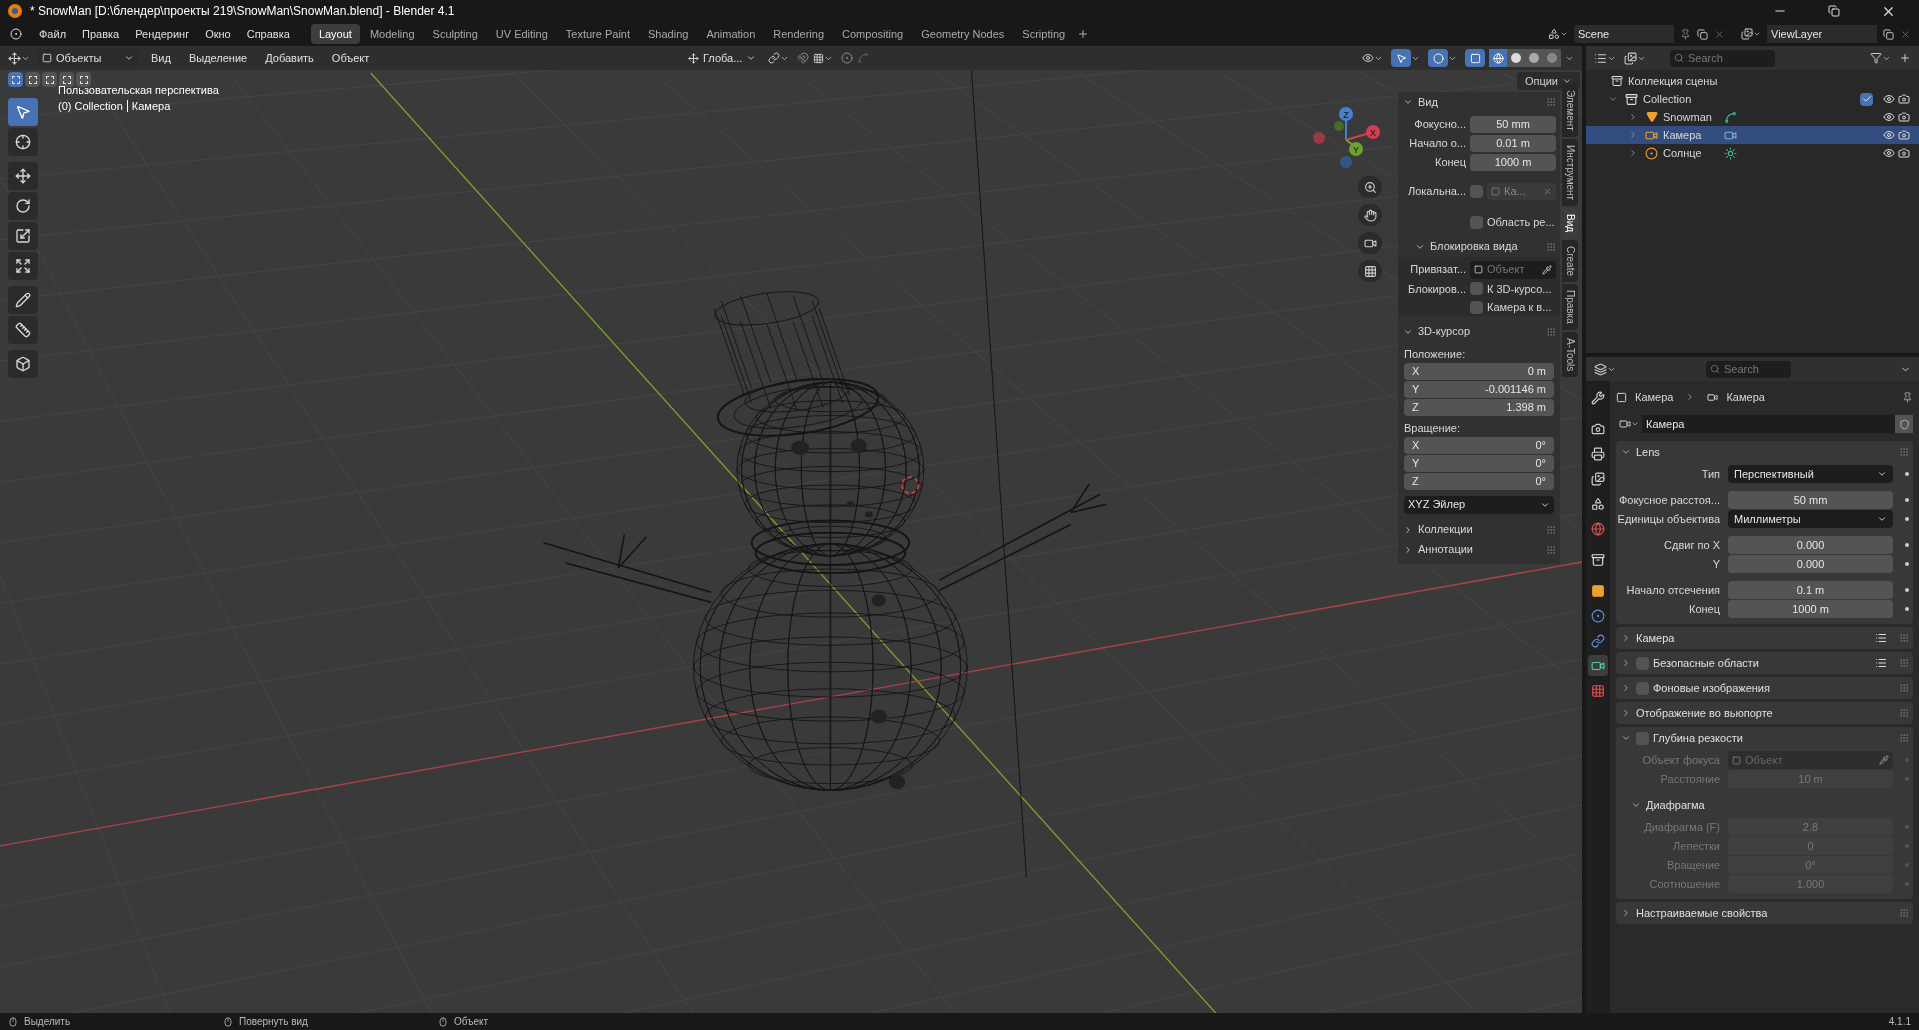 Image resolution: width=1919 pixels, height=1030 pixels. What do you see at coordinates (23, 364) in the screenshot?
I see `cube-icon` at bounding box center [23, 364].